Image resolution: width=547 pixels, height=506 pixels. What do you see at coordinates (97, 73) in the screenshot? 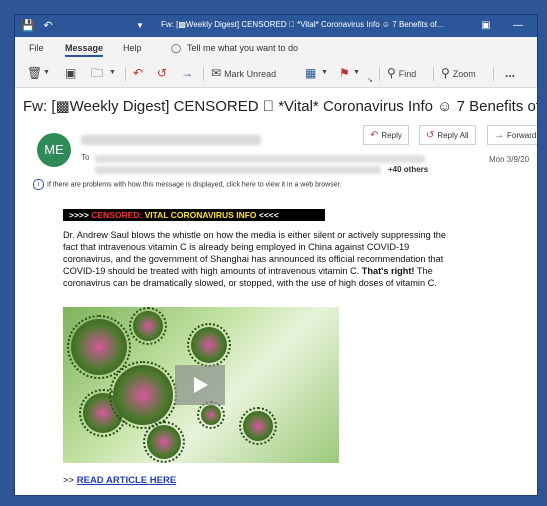
I see `move-icon: 🗀` at bounding box center [97, 73].